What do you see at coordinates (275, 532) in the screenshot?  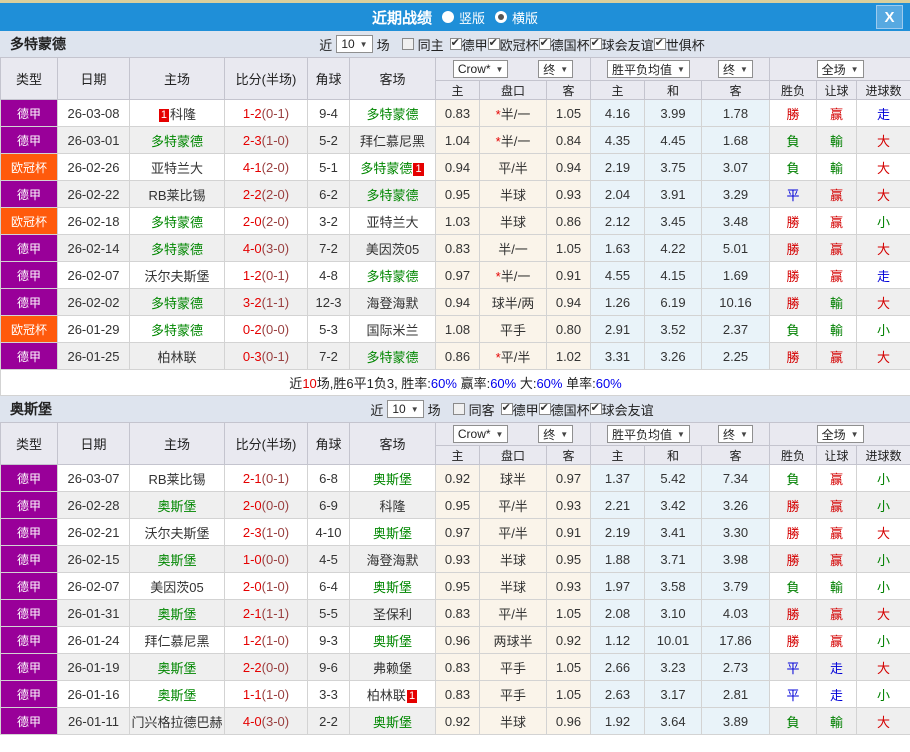 I see `half-time-score: (1-0)` at bounding box center [275, 532].